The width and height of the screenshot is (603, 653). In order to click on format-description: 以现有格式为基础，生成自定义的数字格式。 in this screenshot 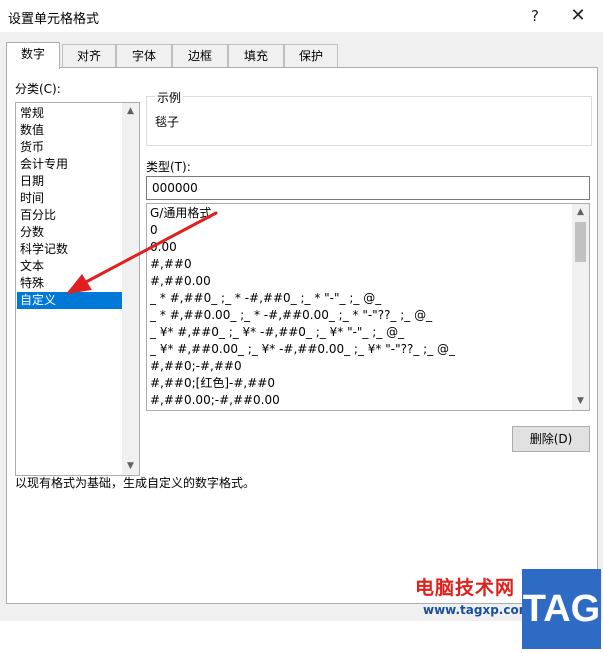, I will do `click(135, 483)`.